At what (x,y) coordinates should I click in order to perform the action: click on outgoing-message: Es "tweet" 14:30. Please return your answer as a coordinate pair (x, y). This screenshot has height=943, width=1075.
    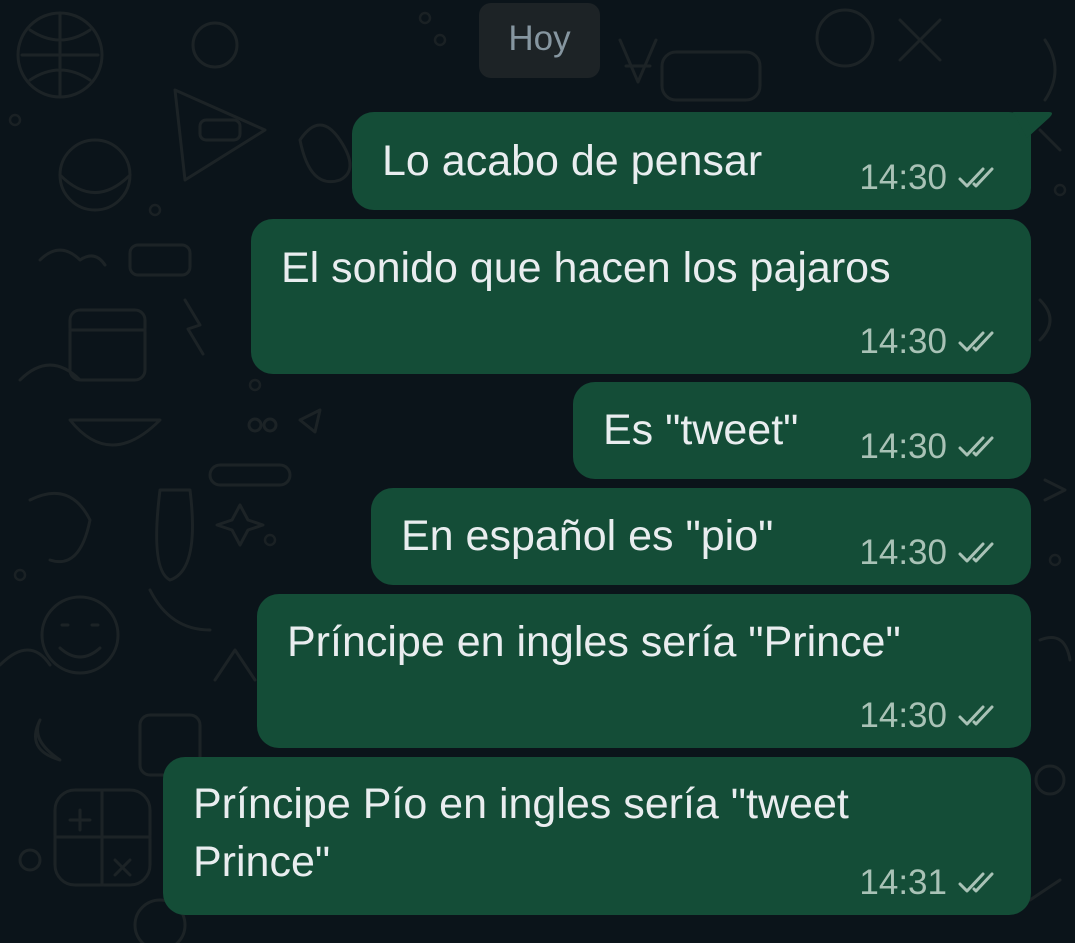
    Looking at the image, I should click on (802, 430).